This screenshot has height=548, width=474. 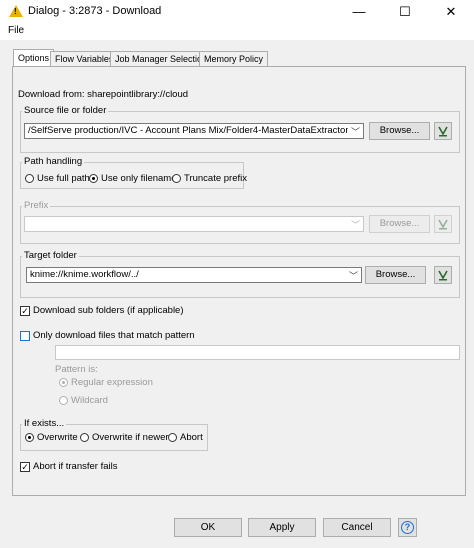 I want to click on target-legend: Target folder, so click(x=50, y=255).